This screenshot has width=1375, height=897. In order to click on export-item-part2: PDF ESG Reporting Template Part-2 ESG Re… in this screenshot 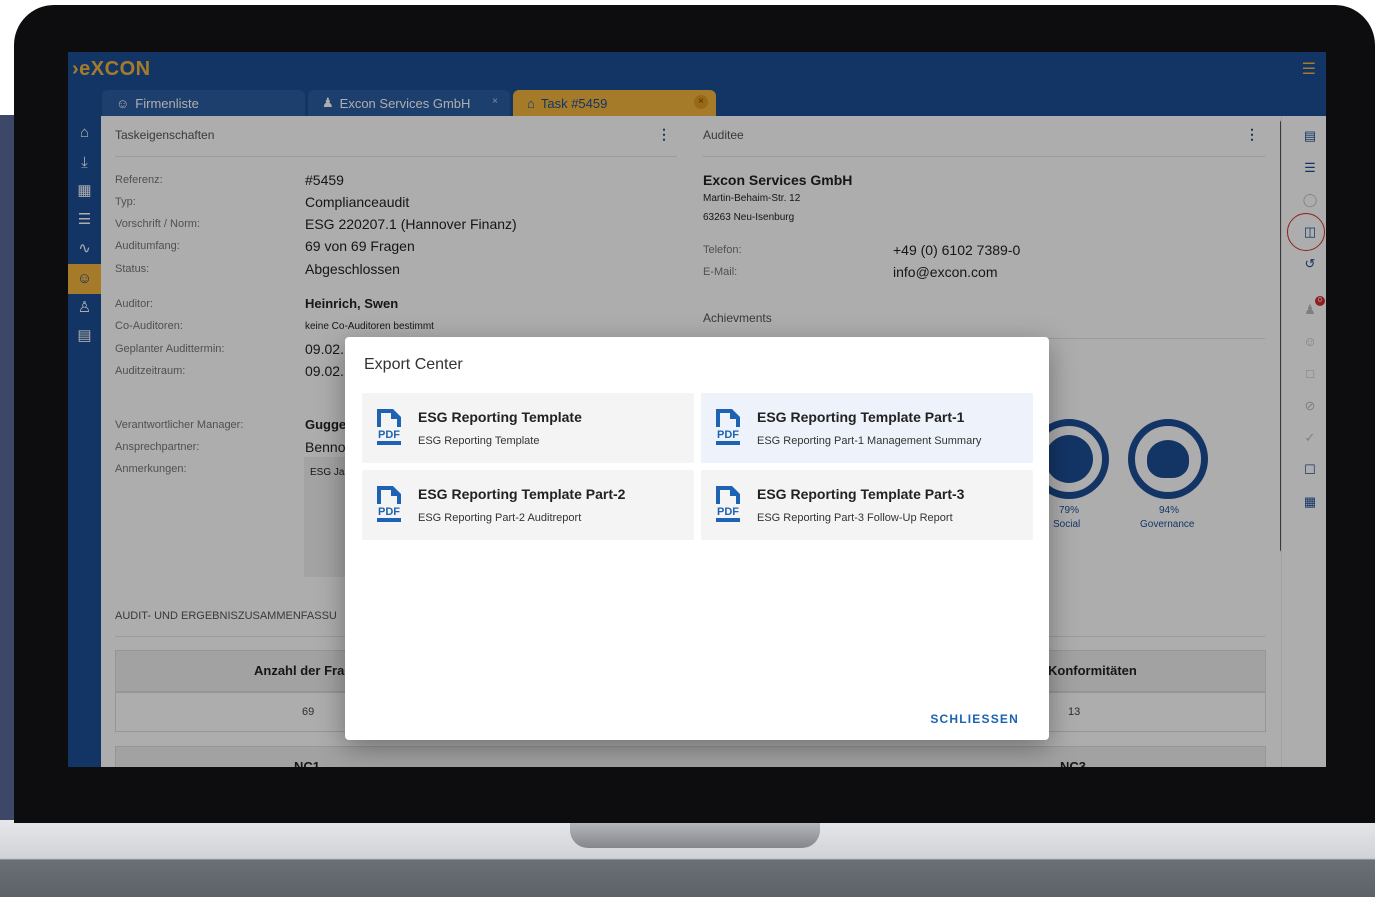, I will do `click(528, 505)`.